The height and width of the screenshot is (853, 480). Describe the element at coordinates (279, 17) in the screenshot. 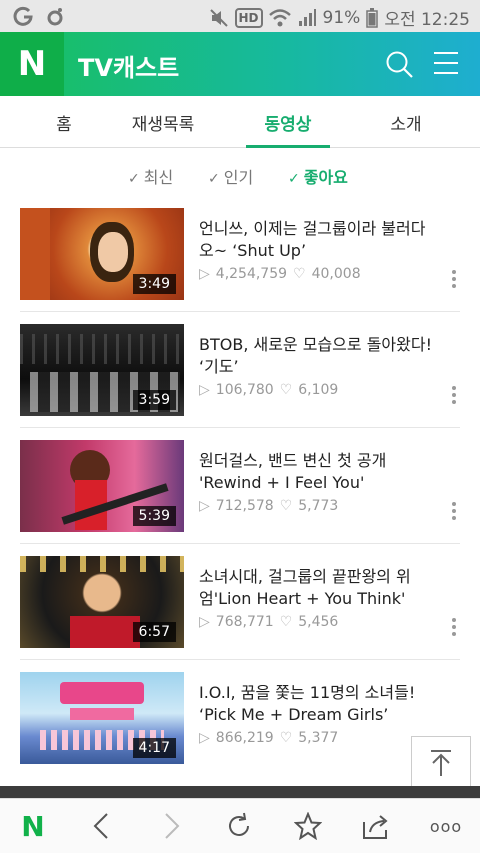

I see `wifi-icon` at that location.